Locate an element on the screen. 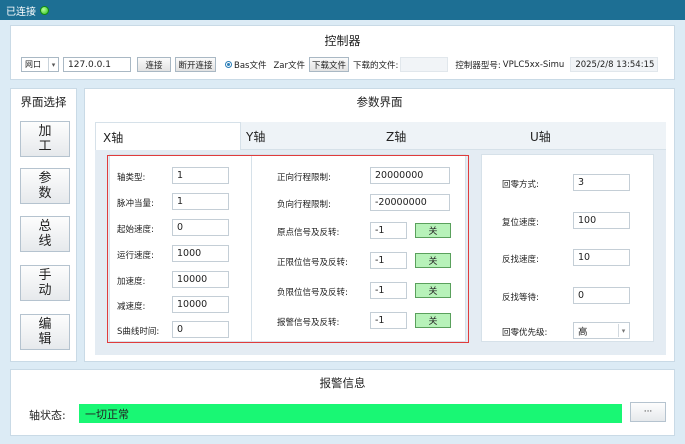  param-label: 反找等待: is located at coordinates (520, 298).